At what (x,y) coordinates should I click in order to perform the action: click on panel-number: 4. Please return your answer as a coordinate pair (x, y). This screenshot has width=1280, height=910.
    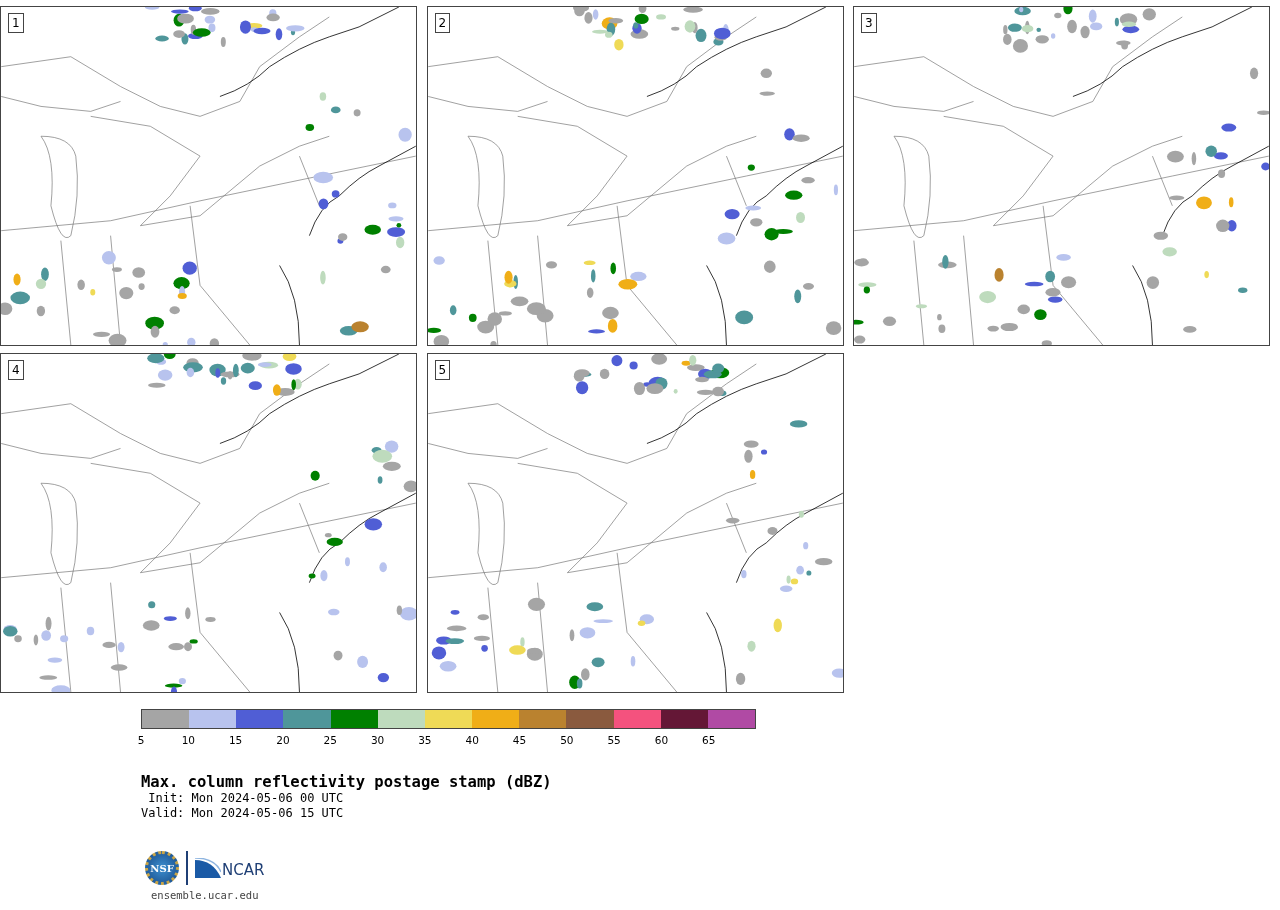
    Looking at the image, I should click on (16, 370).